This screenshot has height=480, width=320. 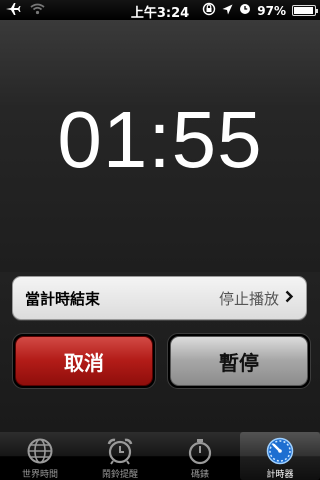 I want to click on tab-alarm: 鬧鈴提醒, so click(x=120, y=456).